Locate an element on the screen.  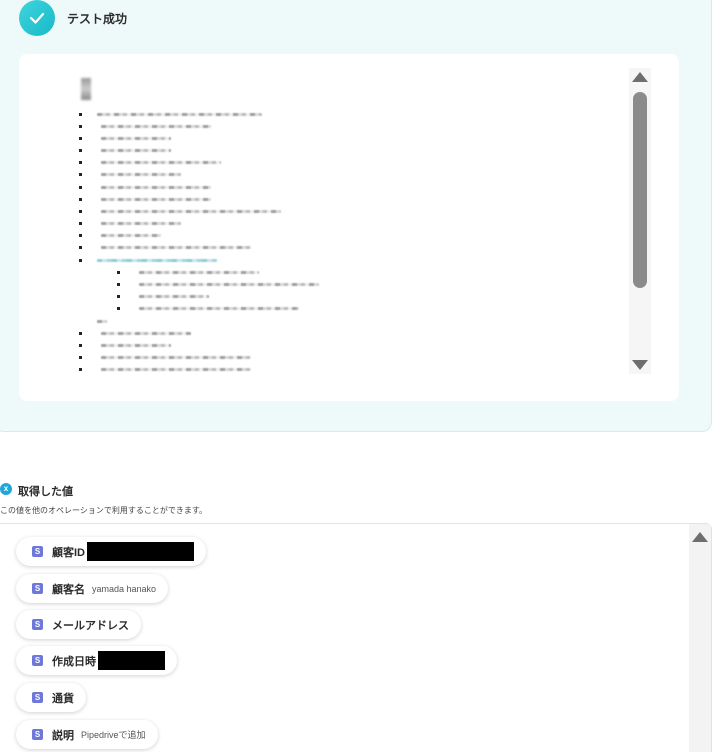
scroll-down-arrow-icon is located at coordinates (640, 365).